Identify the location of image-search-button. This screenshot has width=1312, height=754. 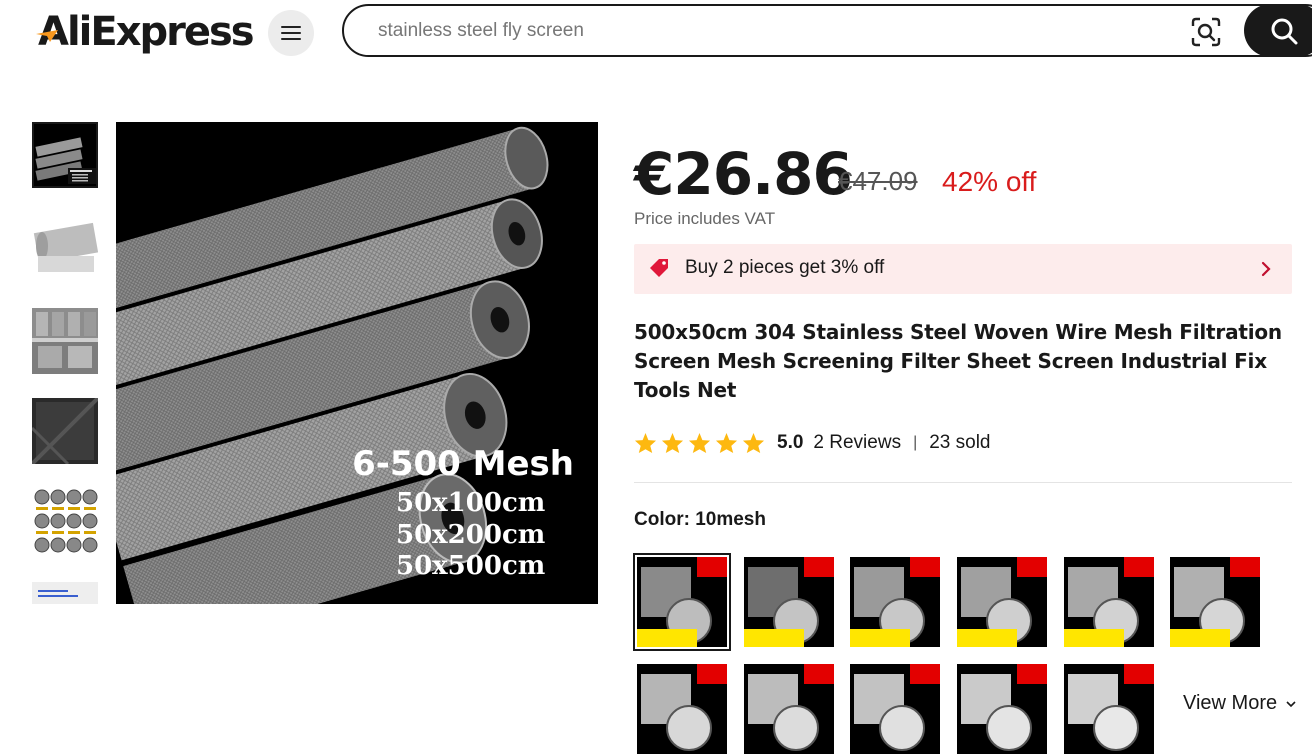
(1206, 32).